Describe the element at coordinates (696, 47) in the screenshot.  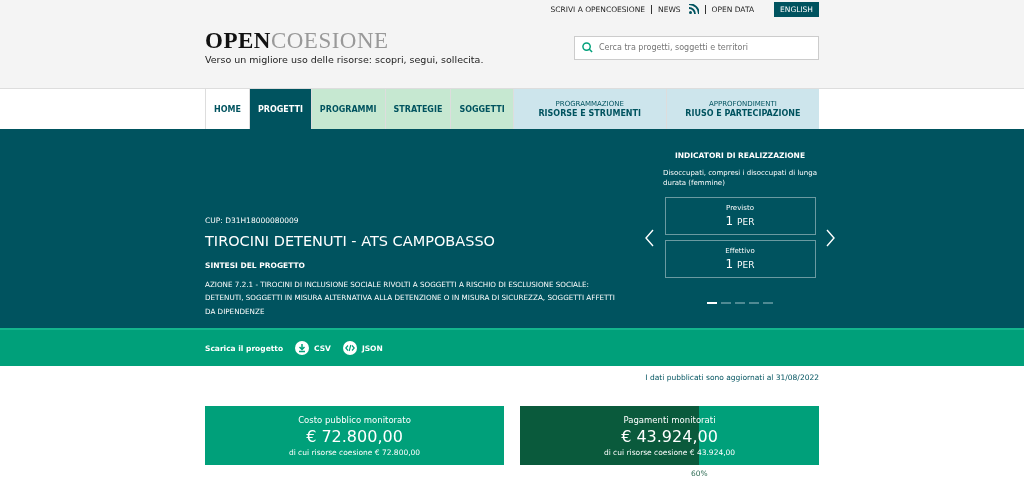
I see `search-field: Cerca tra progetti, soggetti e territori` at that location.